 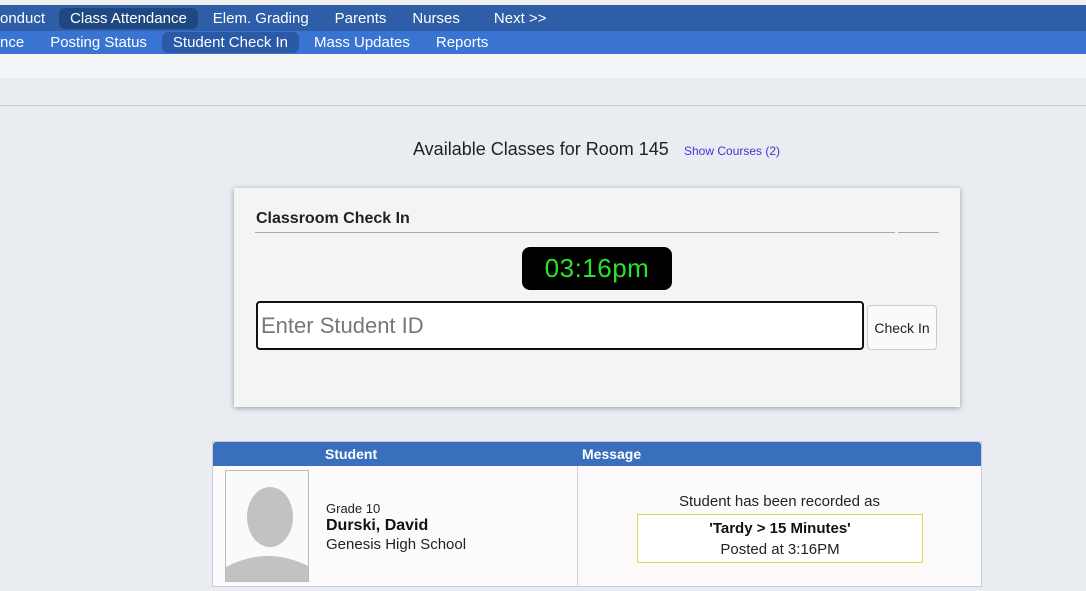 What do you see at coordinates (520, 18) in the screenshot?
I see `nav-next: Next >>` at bounding box center [520, 18].